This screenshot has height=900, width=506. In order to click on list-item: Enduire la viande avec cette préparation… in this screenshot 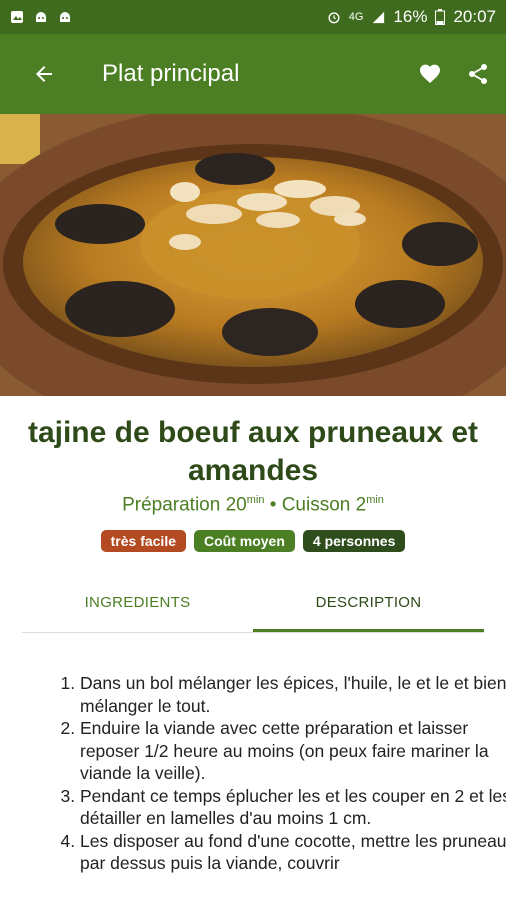, I will do `click(293, 751)`.